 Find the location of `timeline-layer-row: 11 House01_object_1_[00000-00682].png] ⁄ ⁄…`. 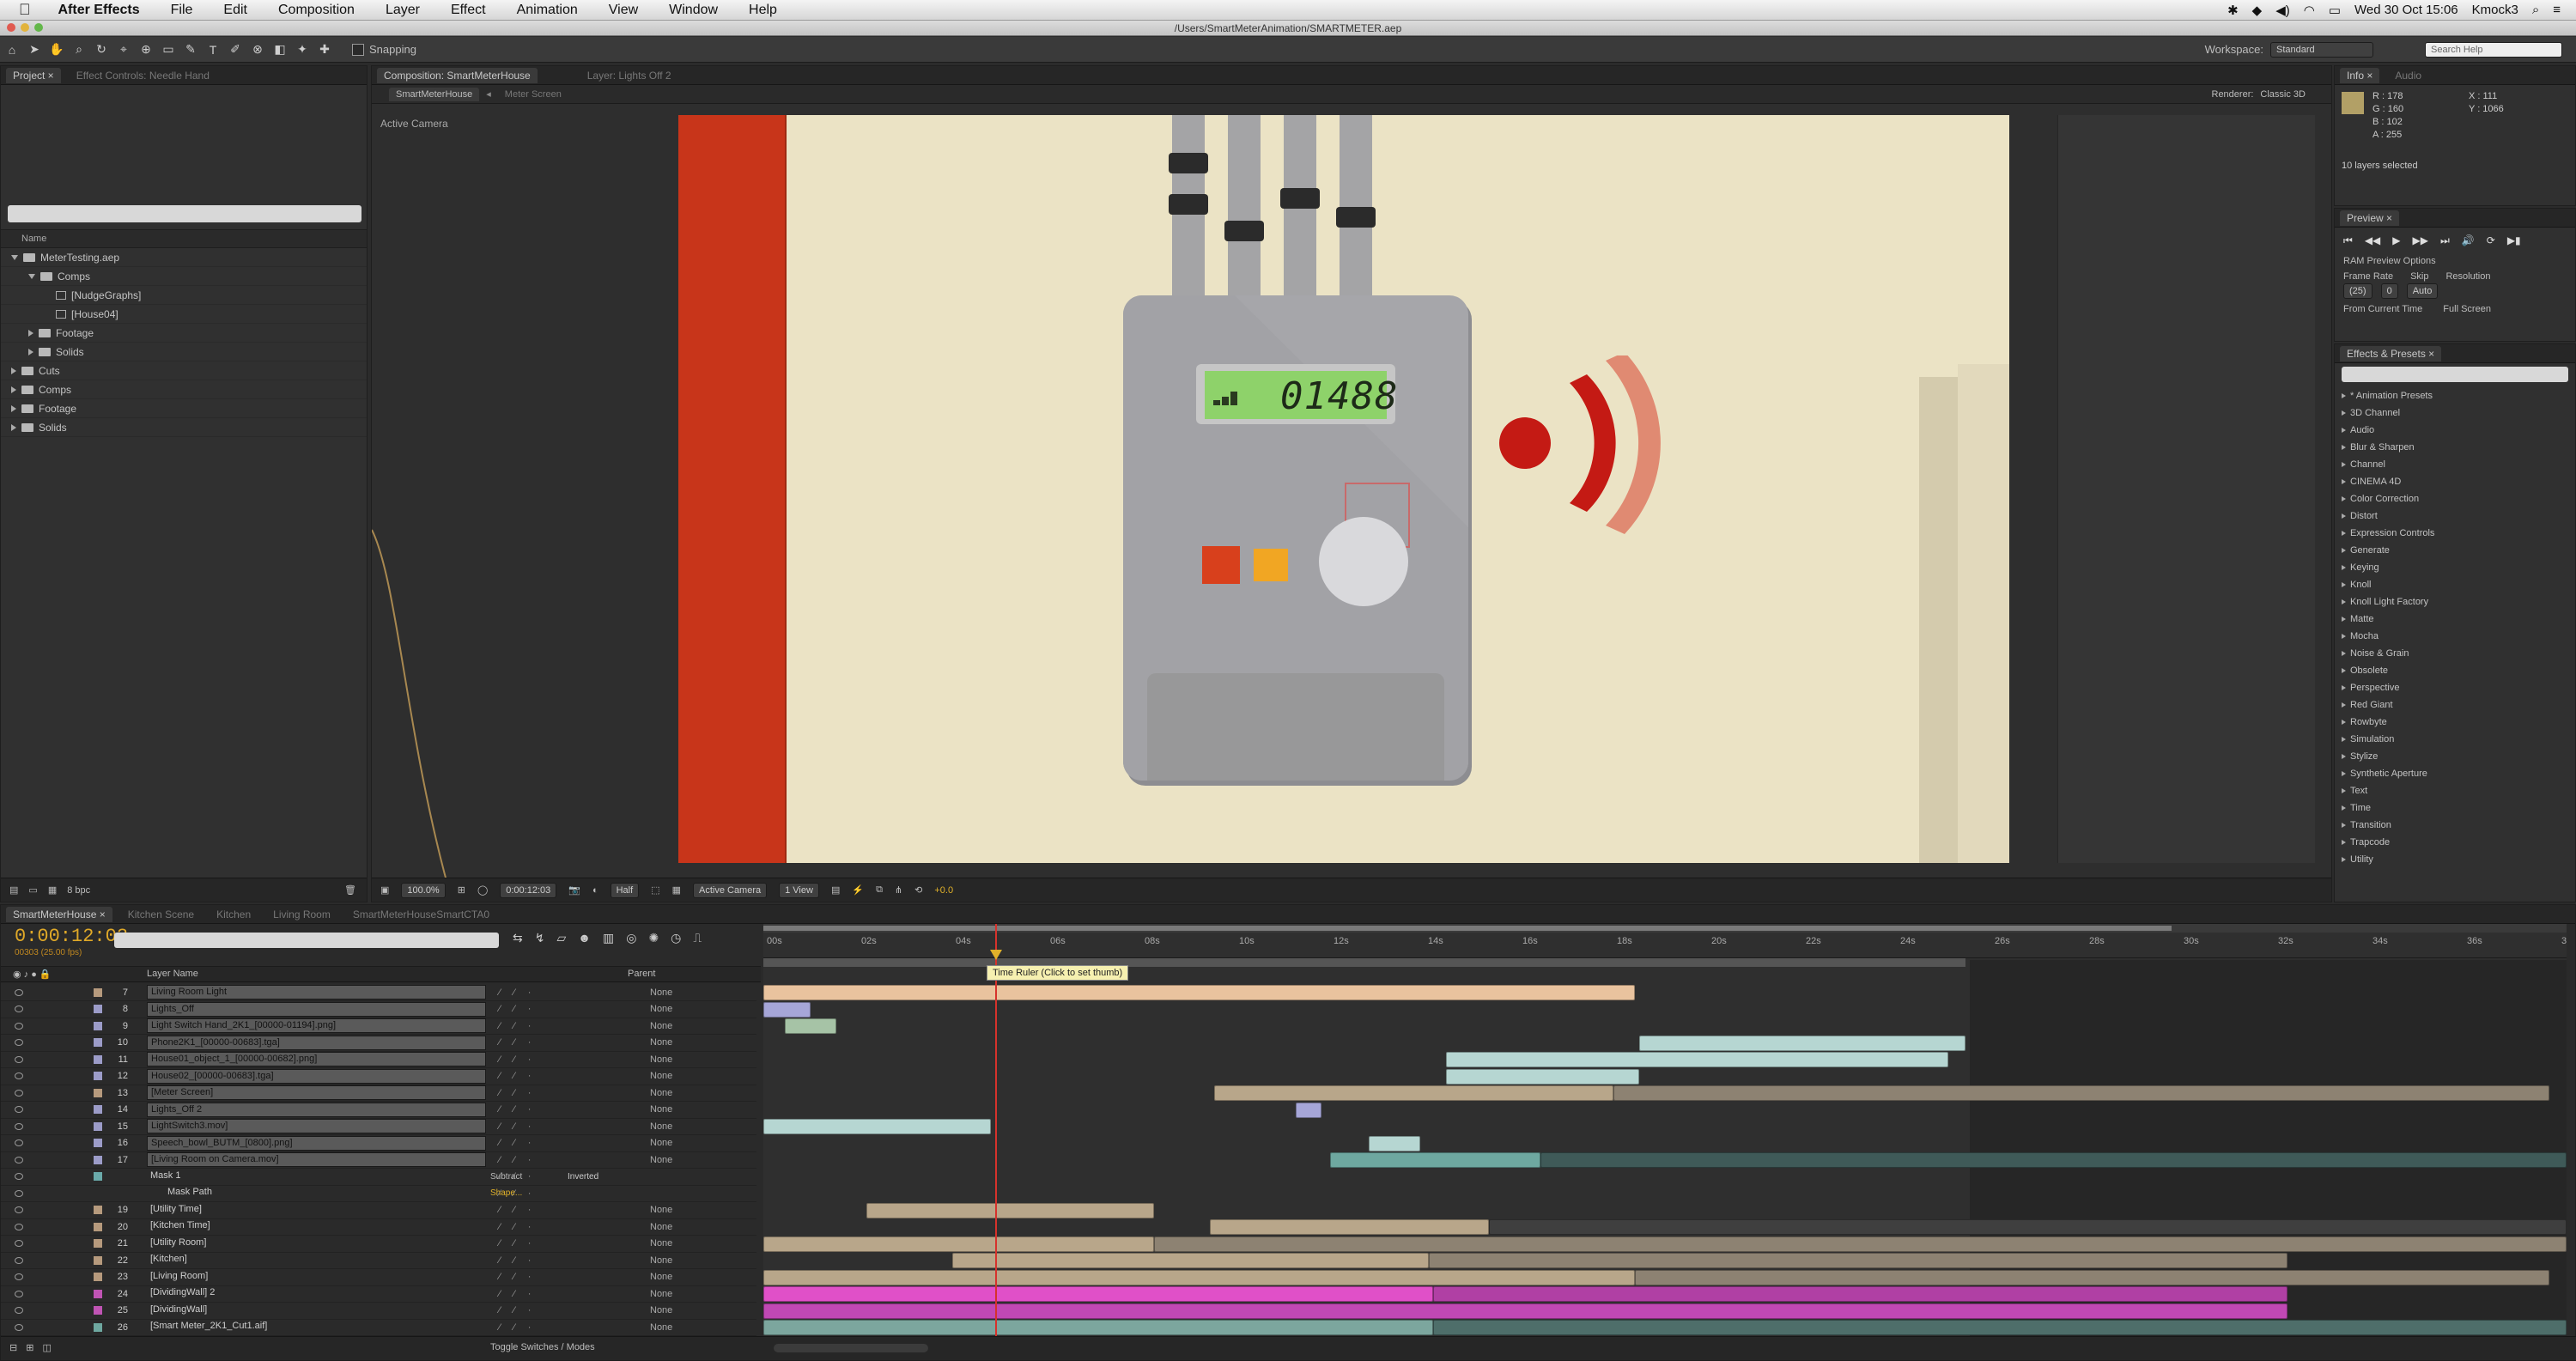

timeline-layer-row: 11 House01_object_1_[00000-00682].png] ⁄ ⁄… is located at coordinates (378, 1059).